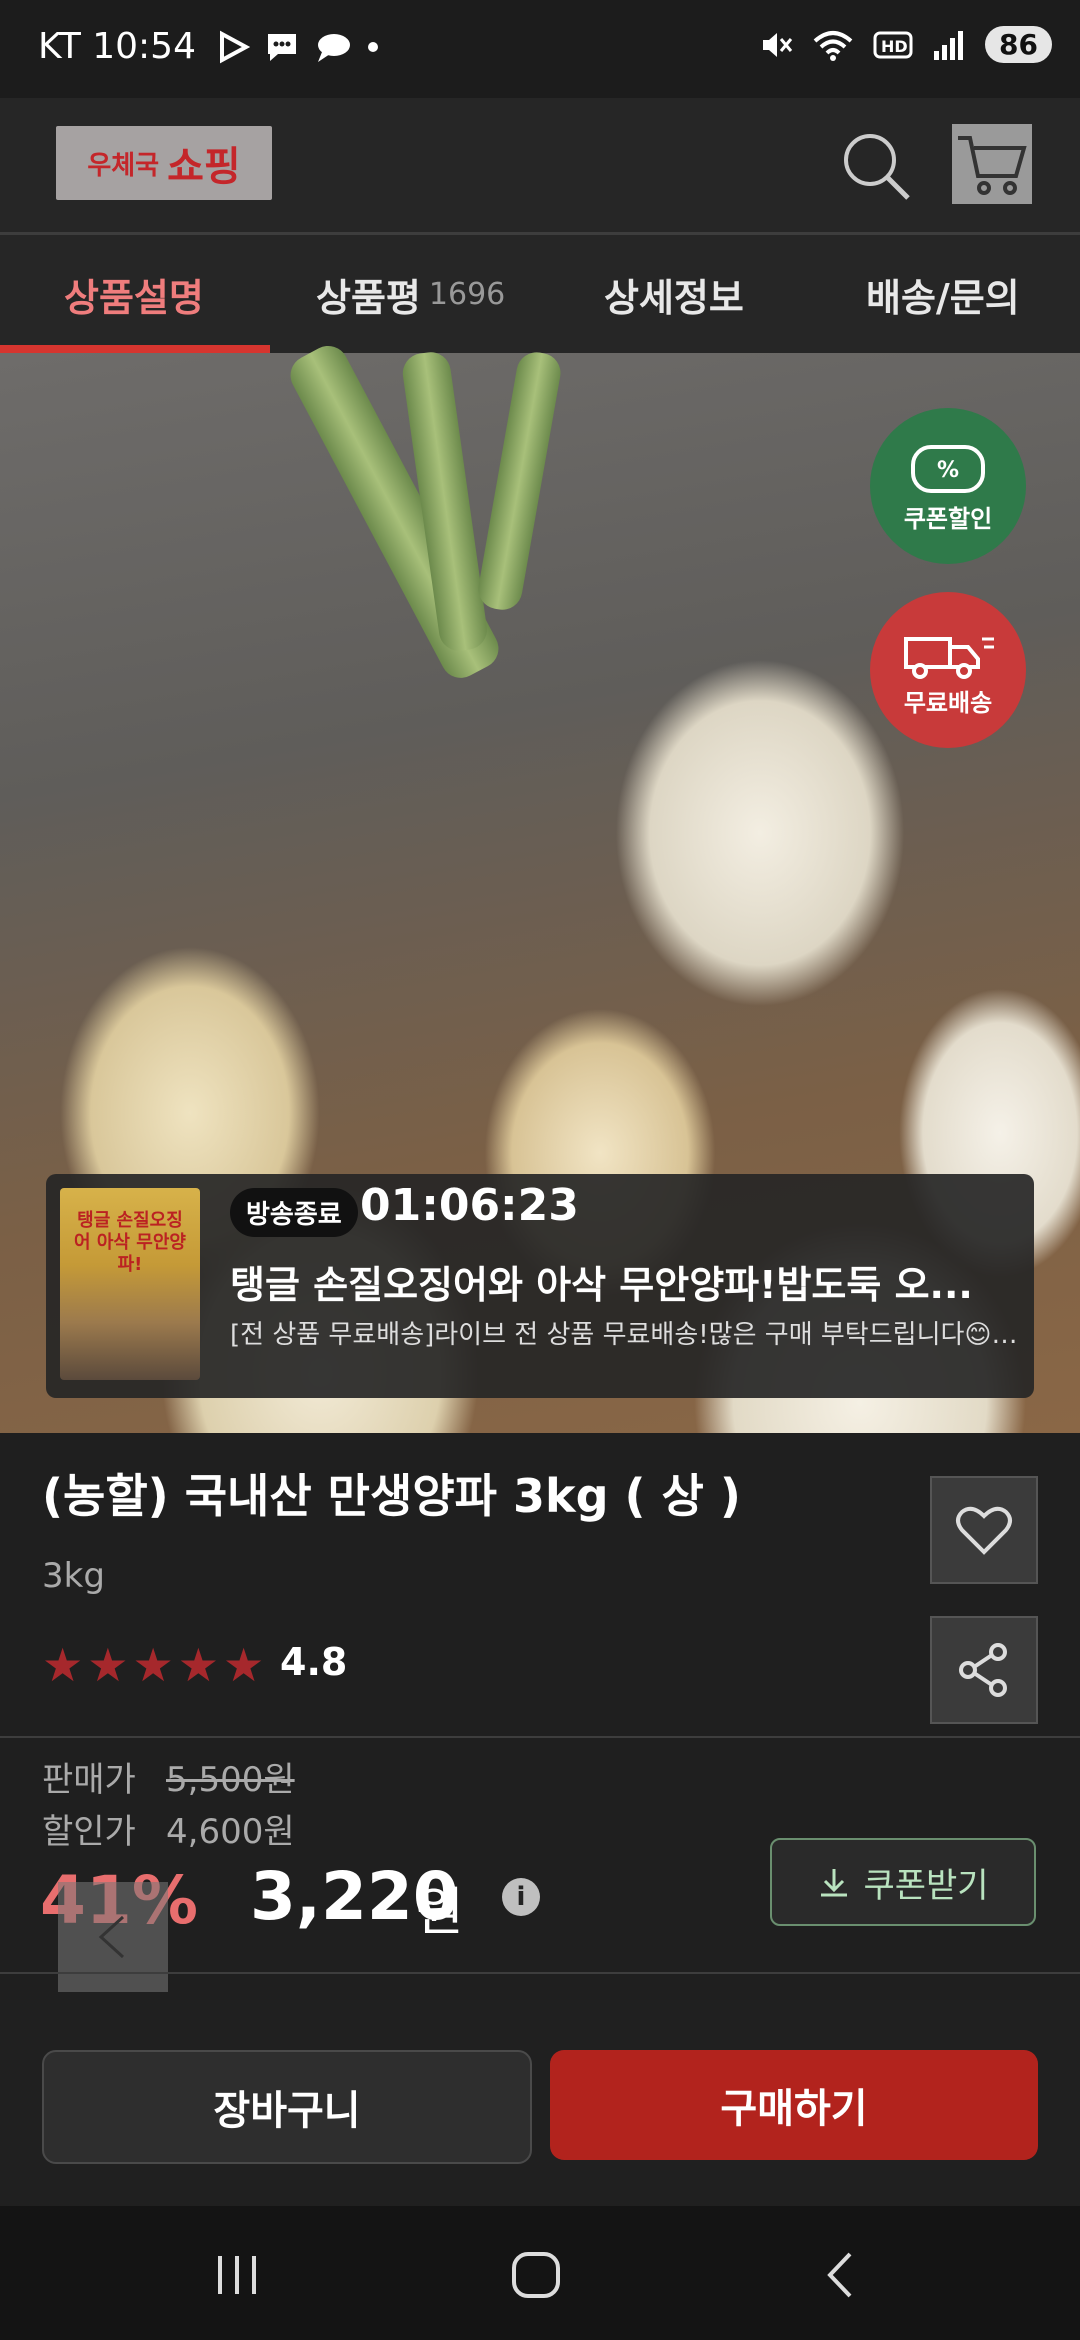 The width and height of the screenshot is (1080, 2340). Describe the element at coordinates (674, 297) in the screenshot. I see `tab-label: 상세정보` at that location.